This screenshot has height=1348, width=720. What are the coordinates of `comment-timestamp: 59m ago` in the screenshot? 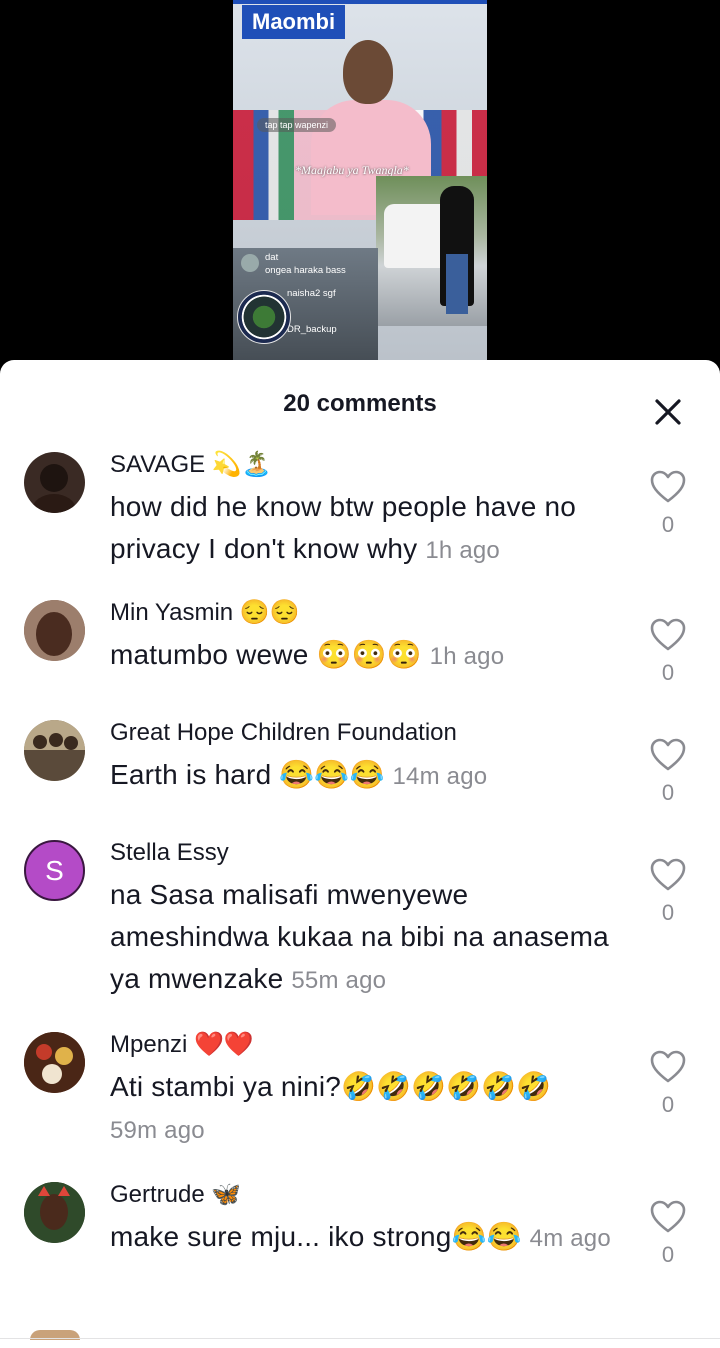 It's located at (157, 1130).